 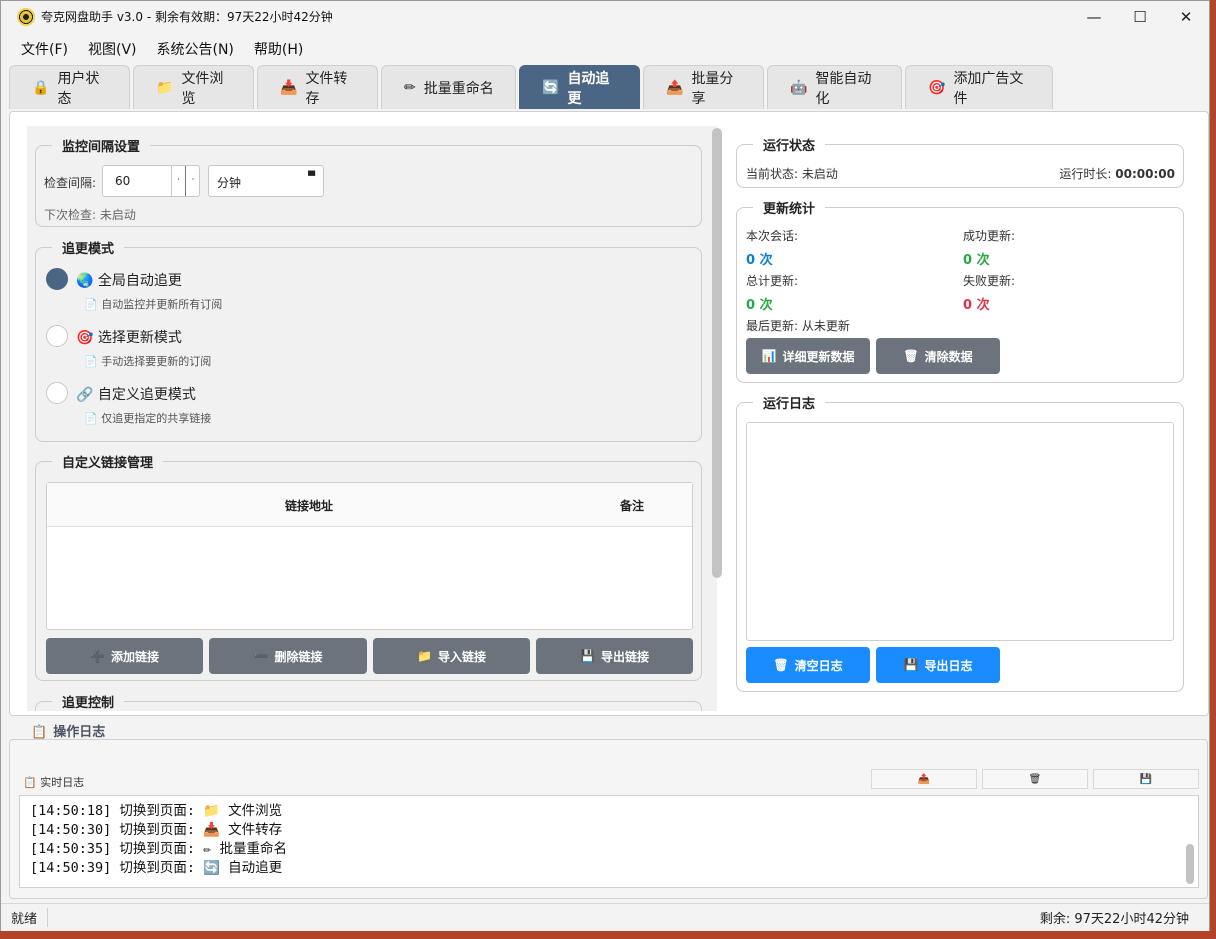 I want to click on chart-icon: 📊, so click(x=769, y=356).